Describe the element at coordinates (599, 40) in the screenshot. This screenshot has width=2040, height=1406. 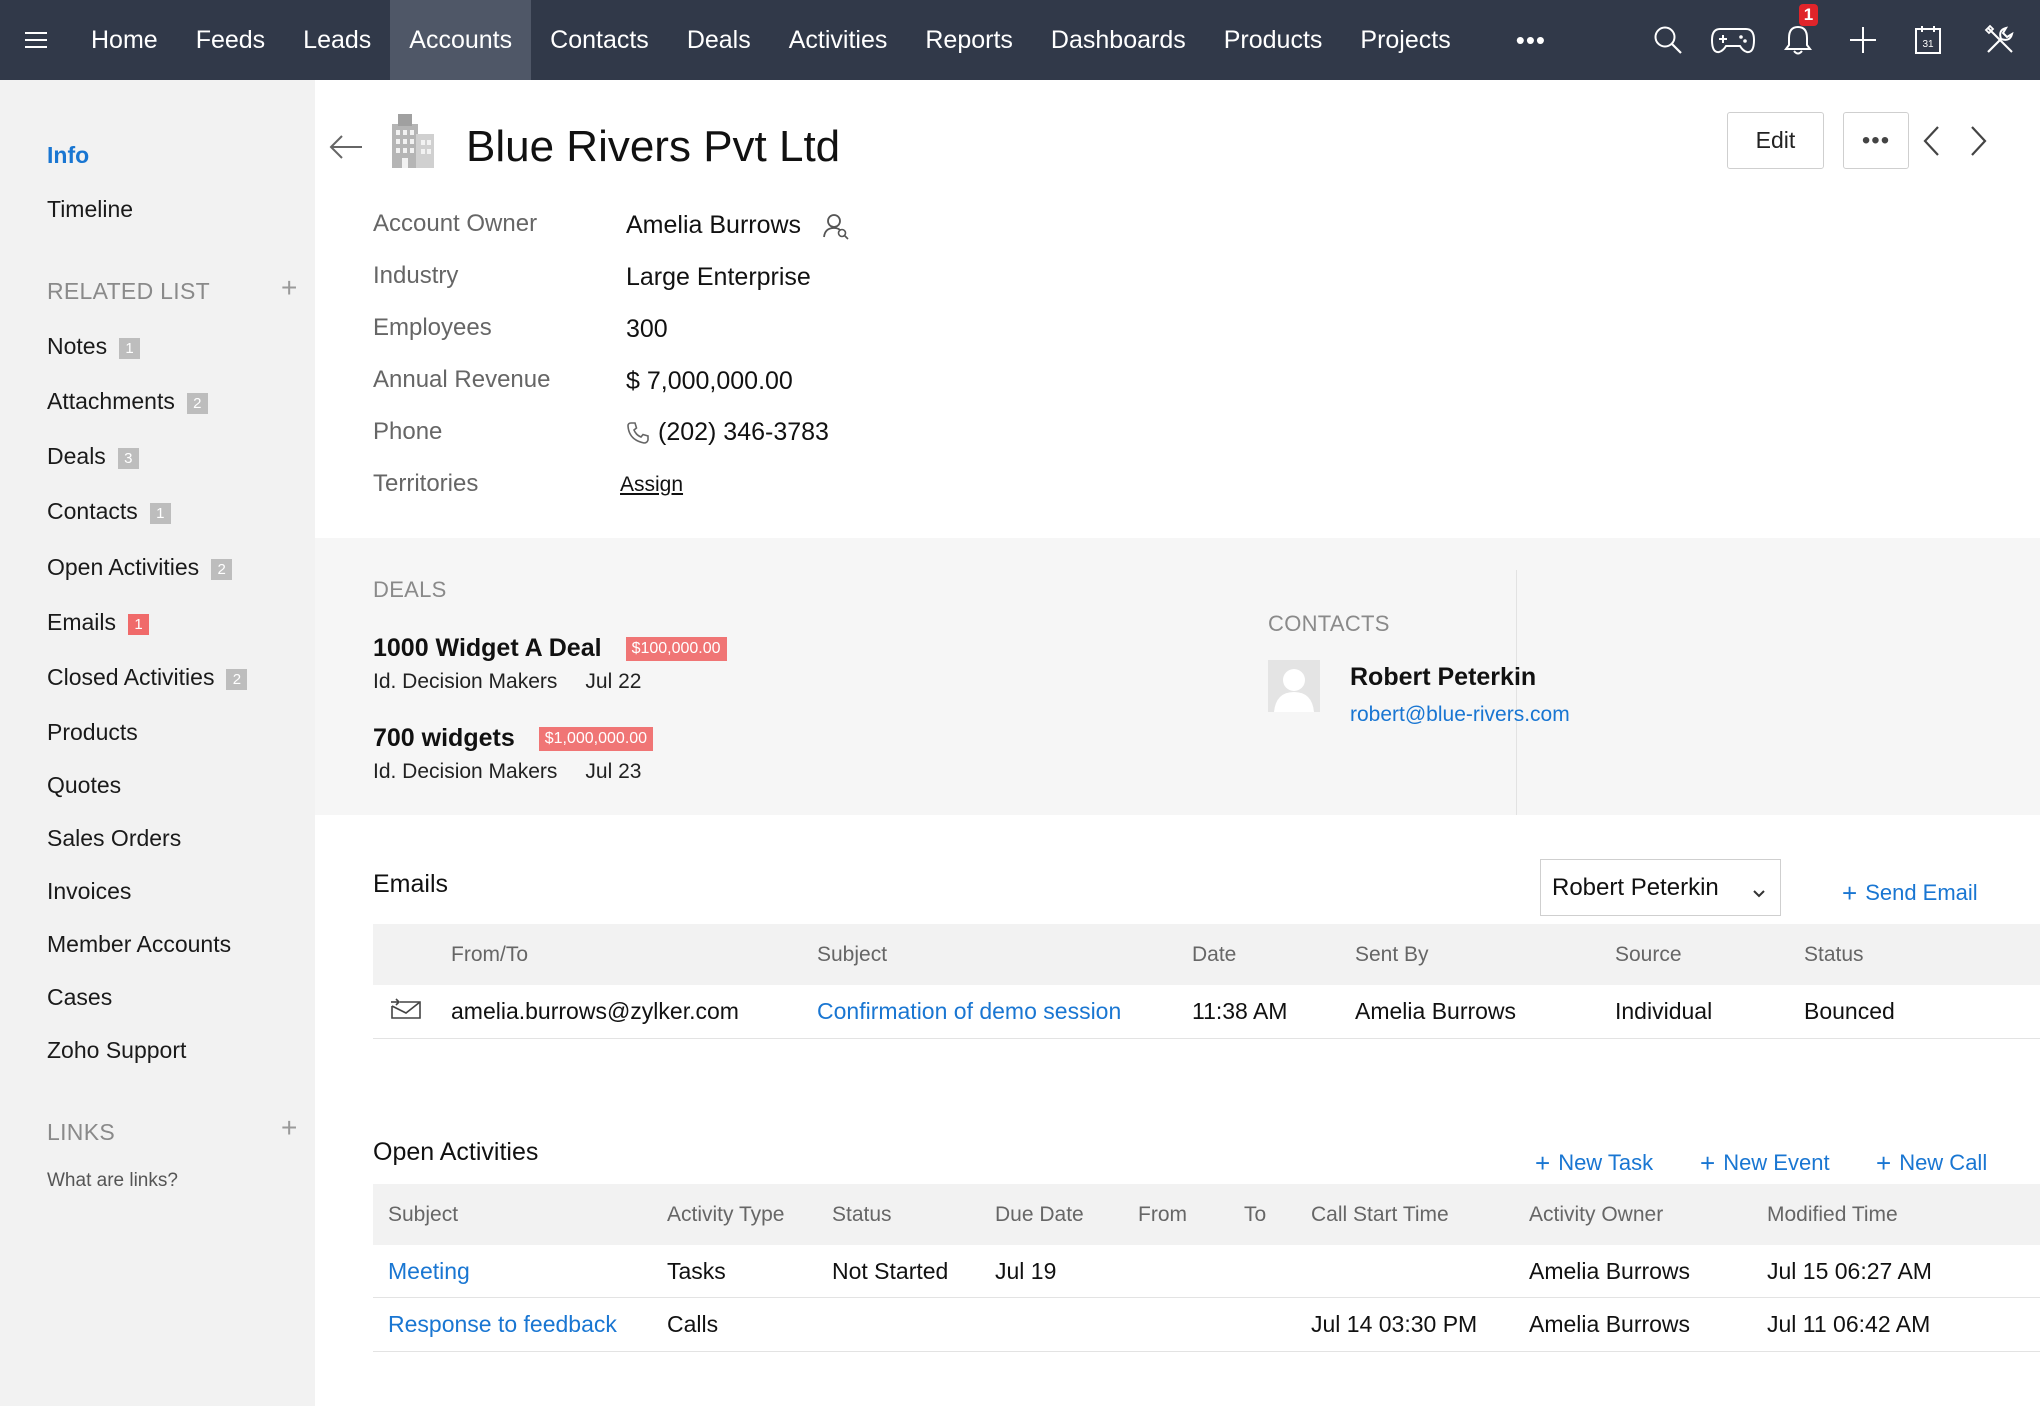
I see `nav-contacts: Contacts` at that location.